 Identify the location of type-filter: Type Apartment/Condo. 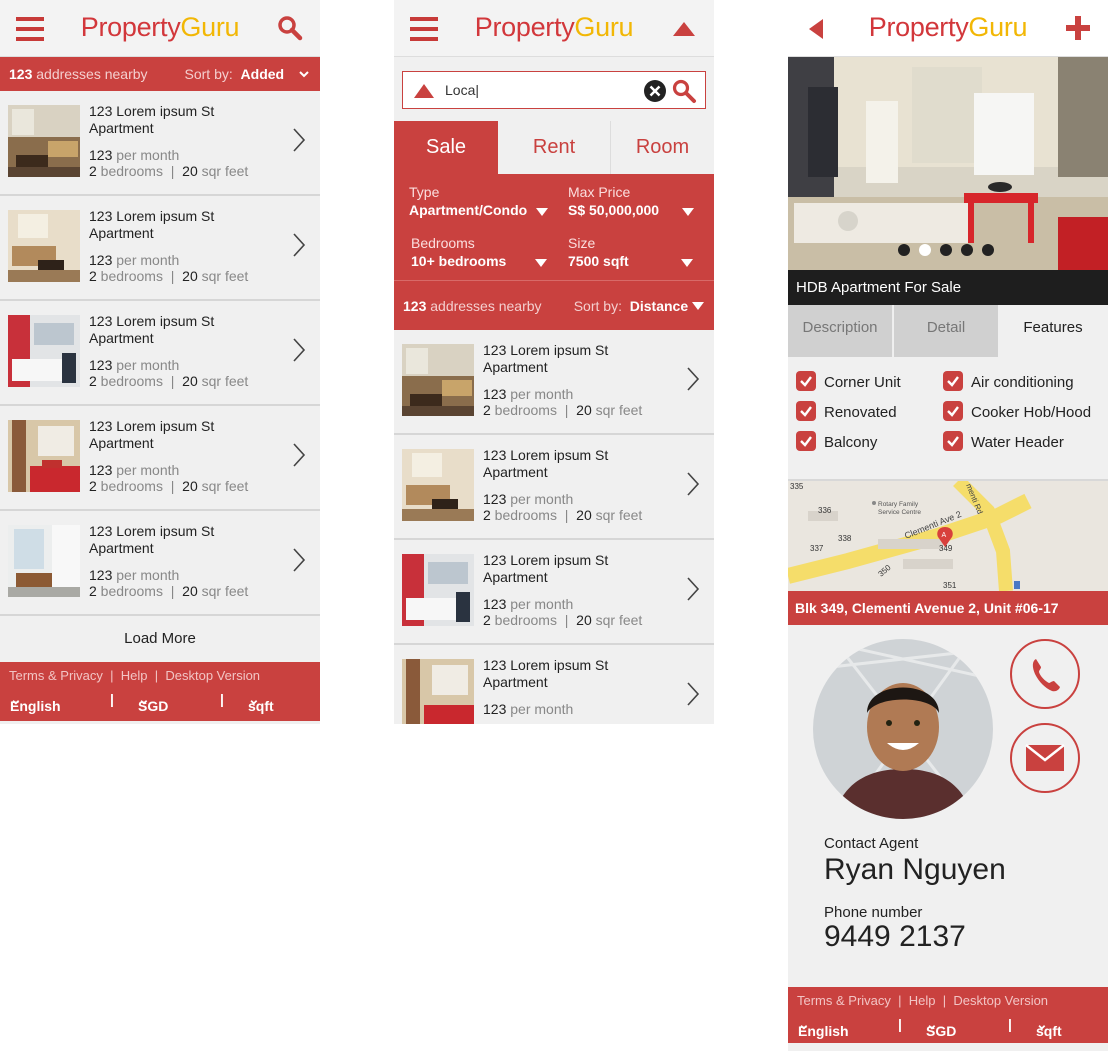
(468, 201).